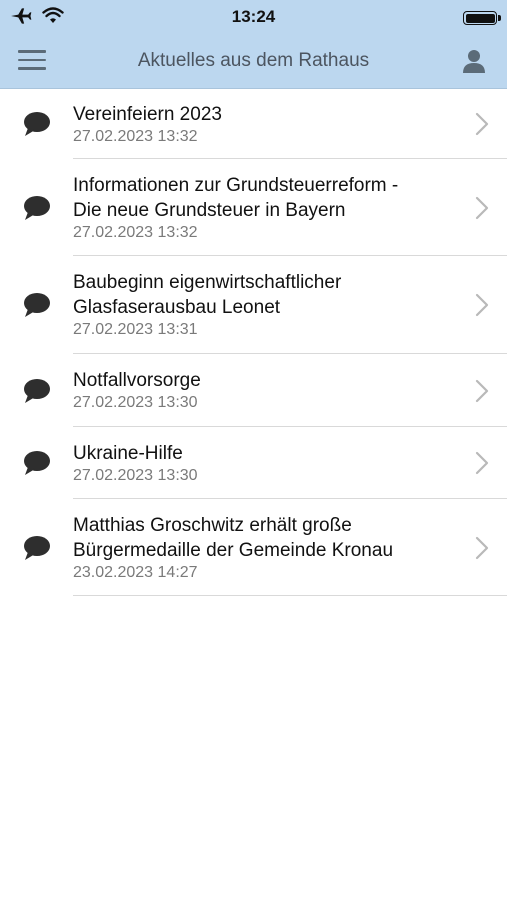  I want to click on news-item-title: Bürgermedaille der Gemeinde Kronau, so click(233, 550).